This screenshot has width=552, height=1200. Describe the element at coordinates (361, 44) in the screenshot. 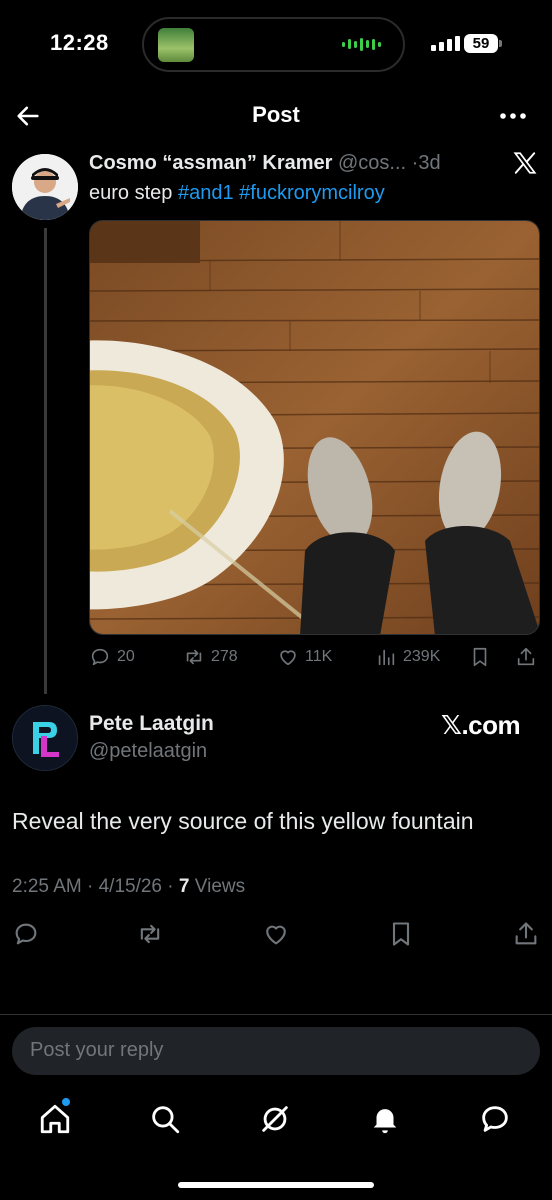

I see `audio-waveform-icon` at that location.